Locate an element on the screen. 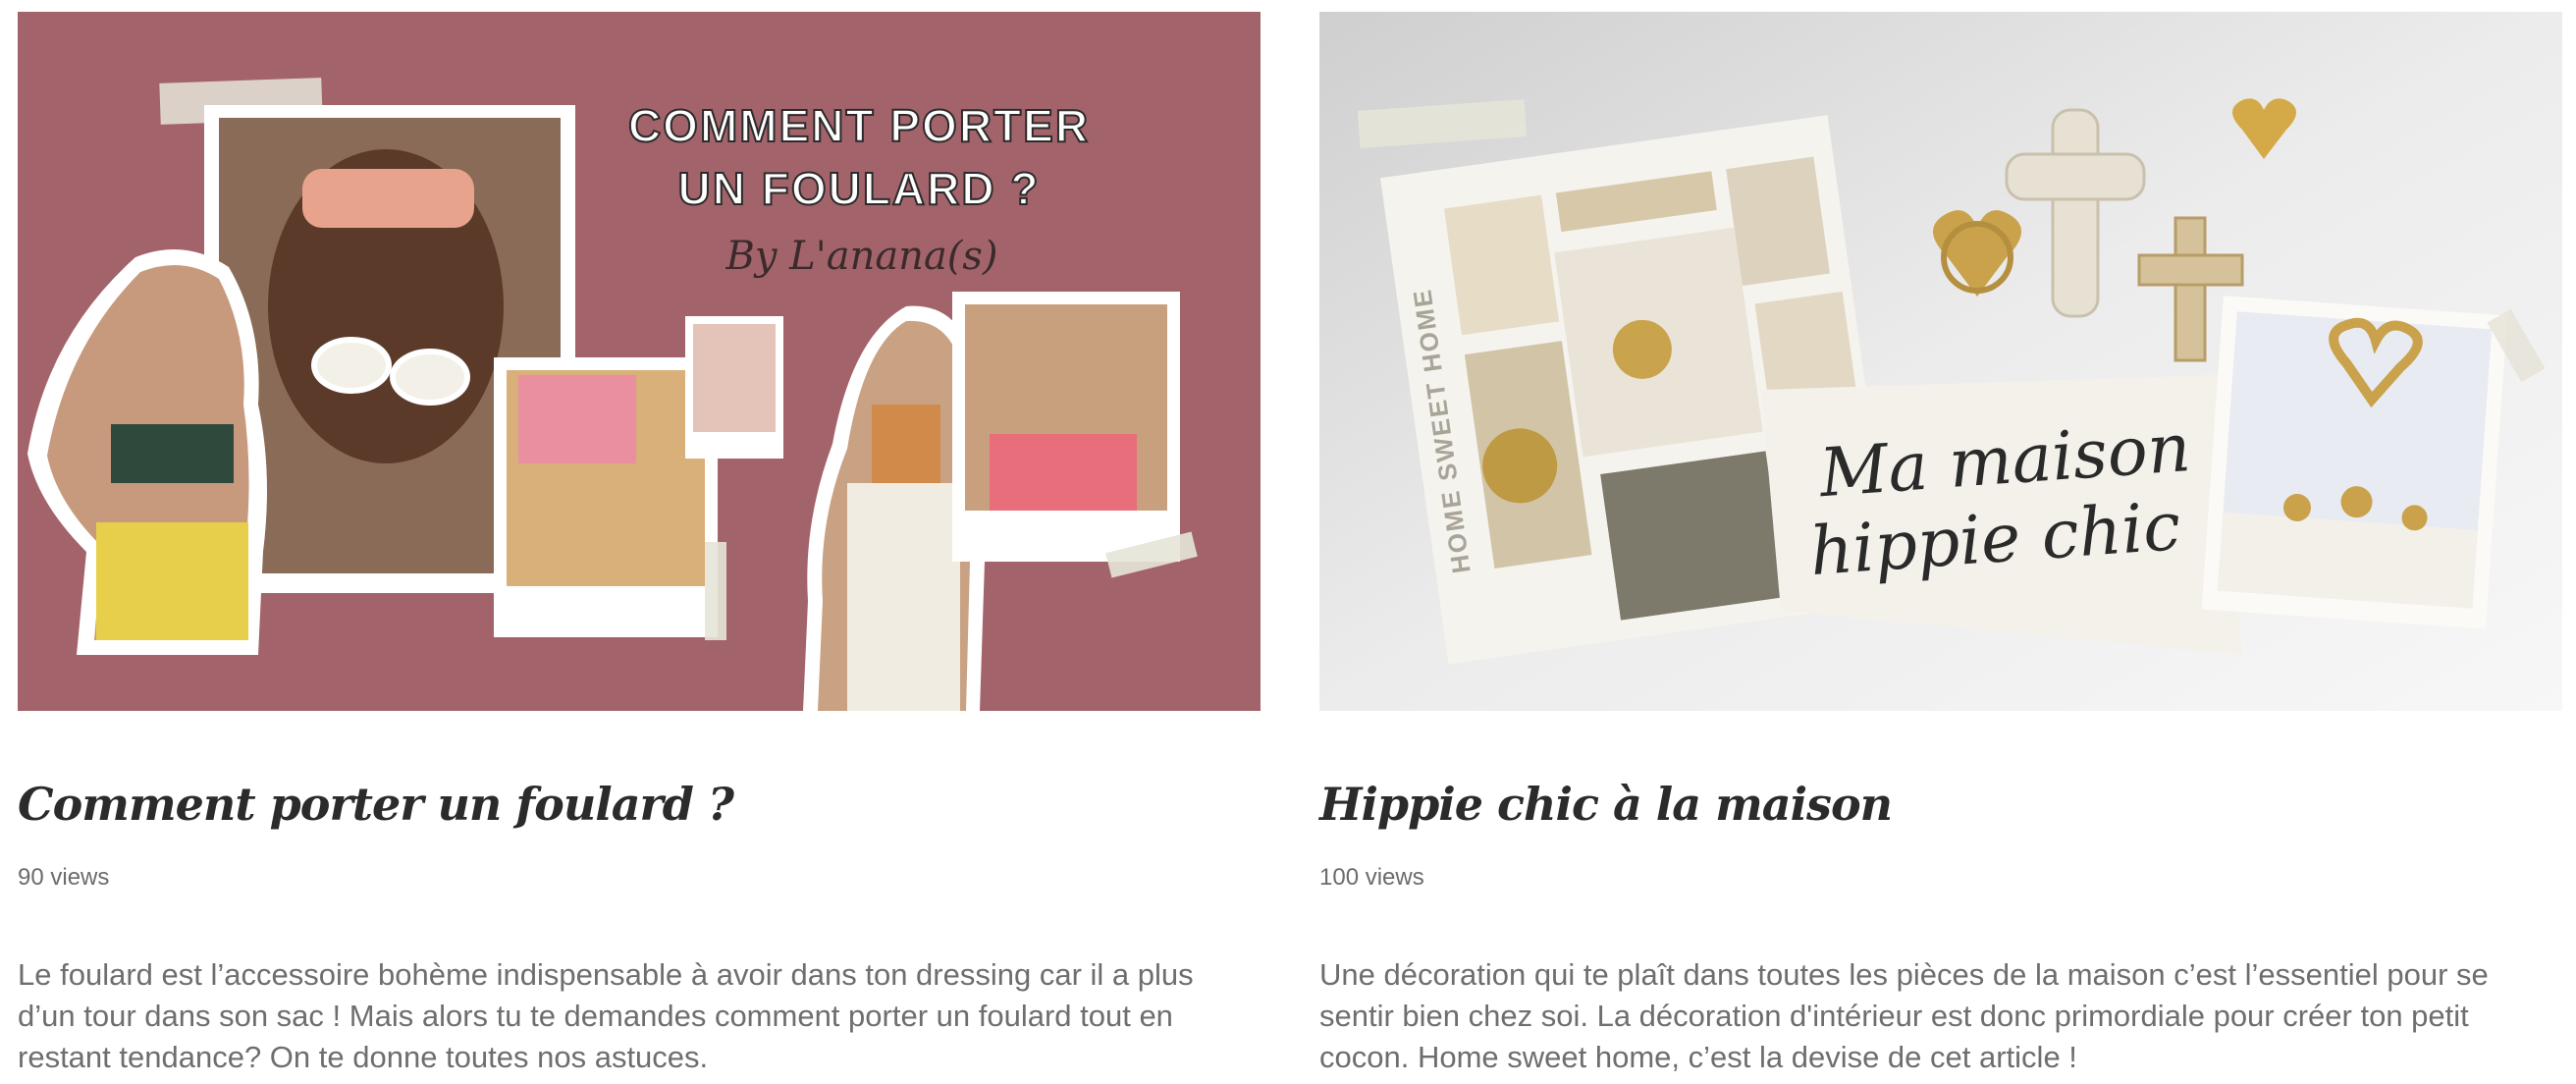 This screenshot has height=1084, width=2576. post-view-count: 90 views is located at coordinates (64, 877).